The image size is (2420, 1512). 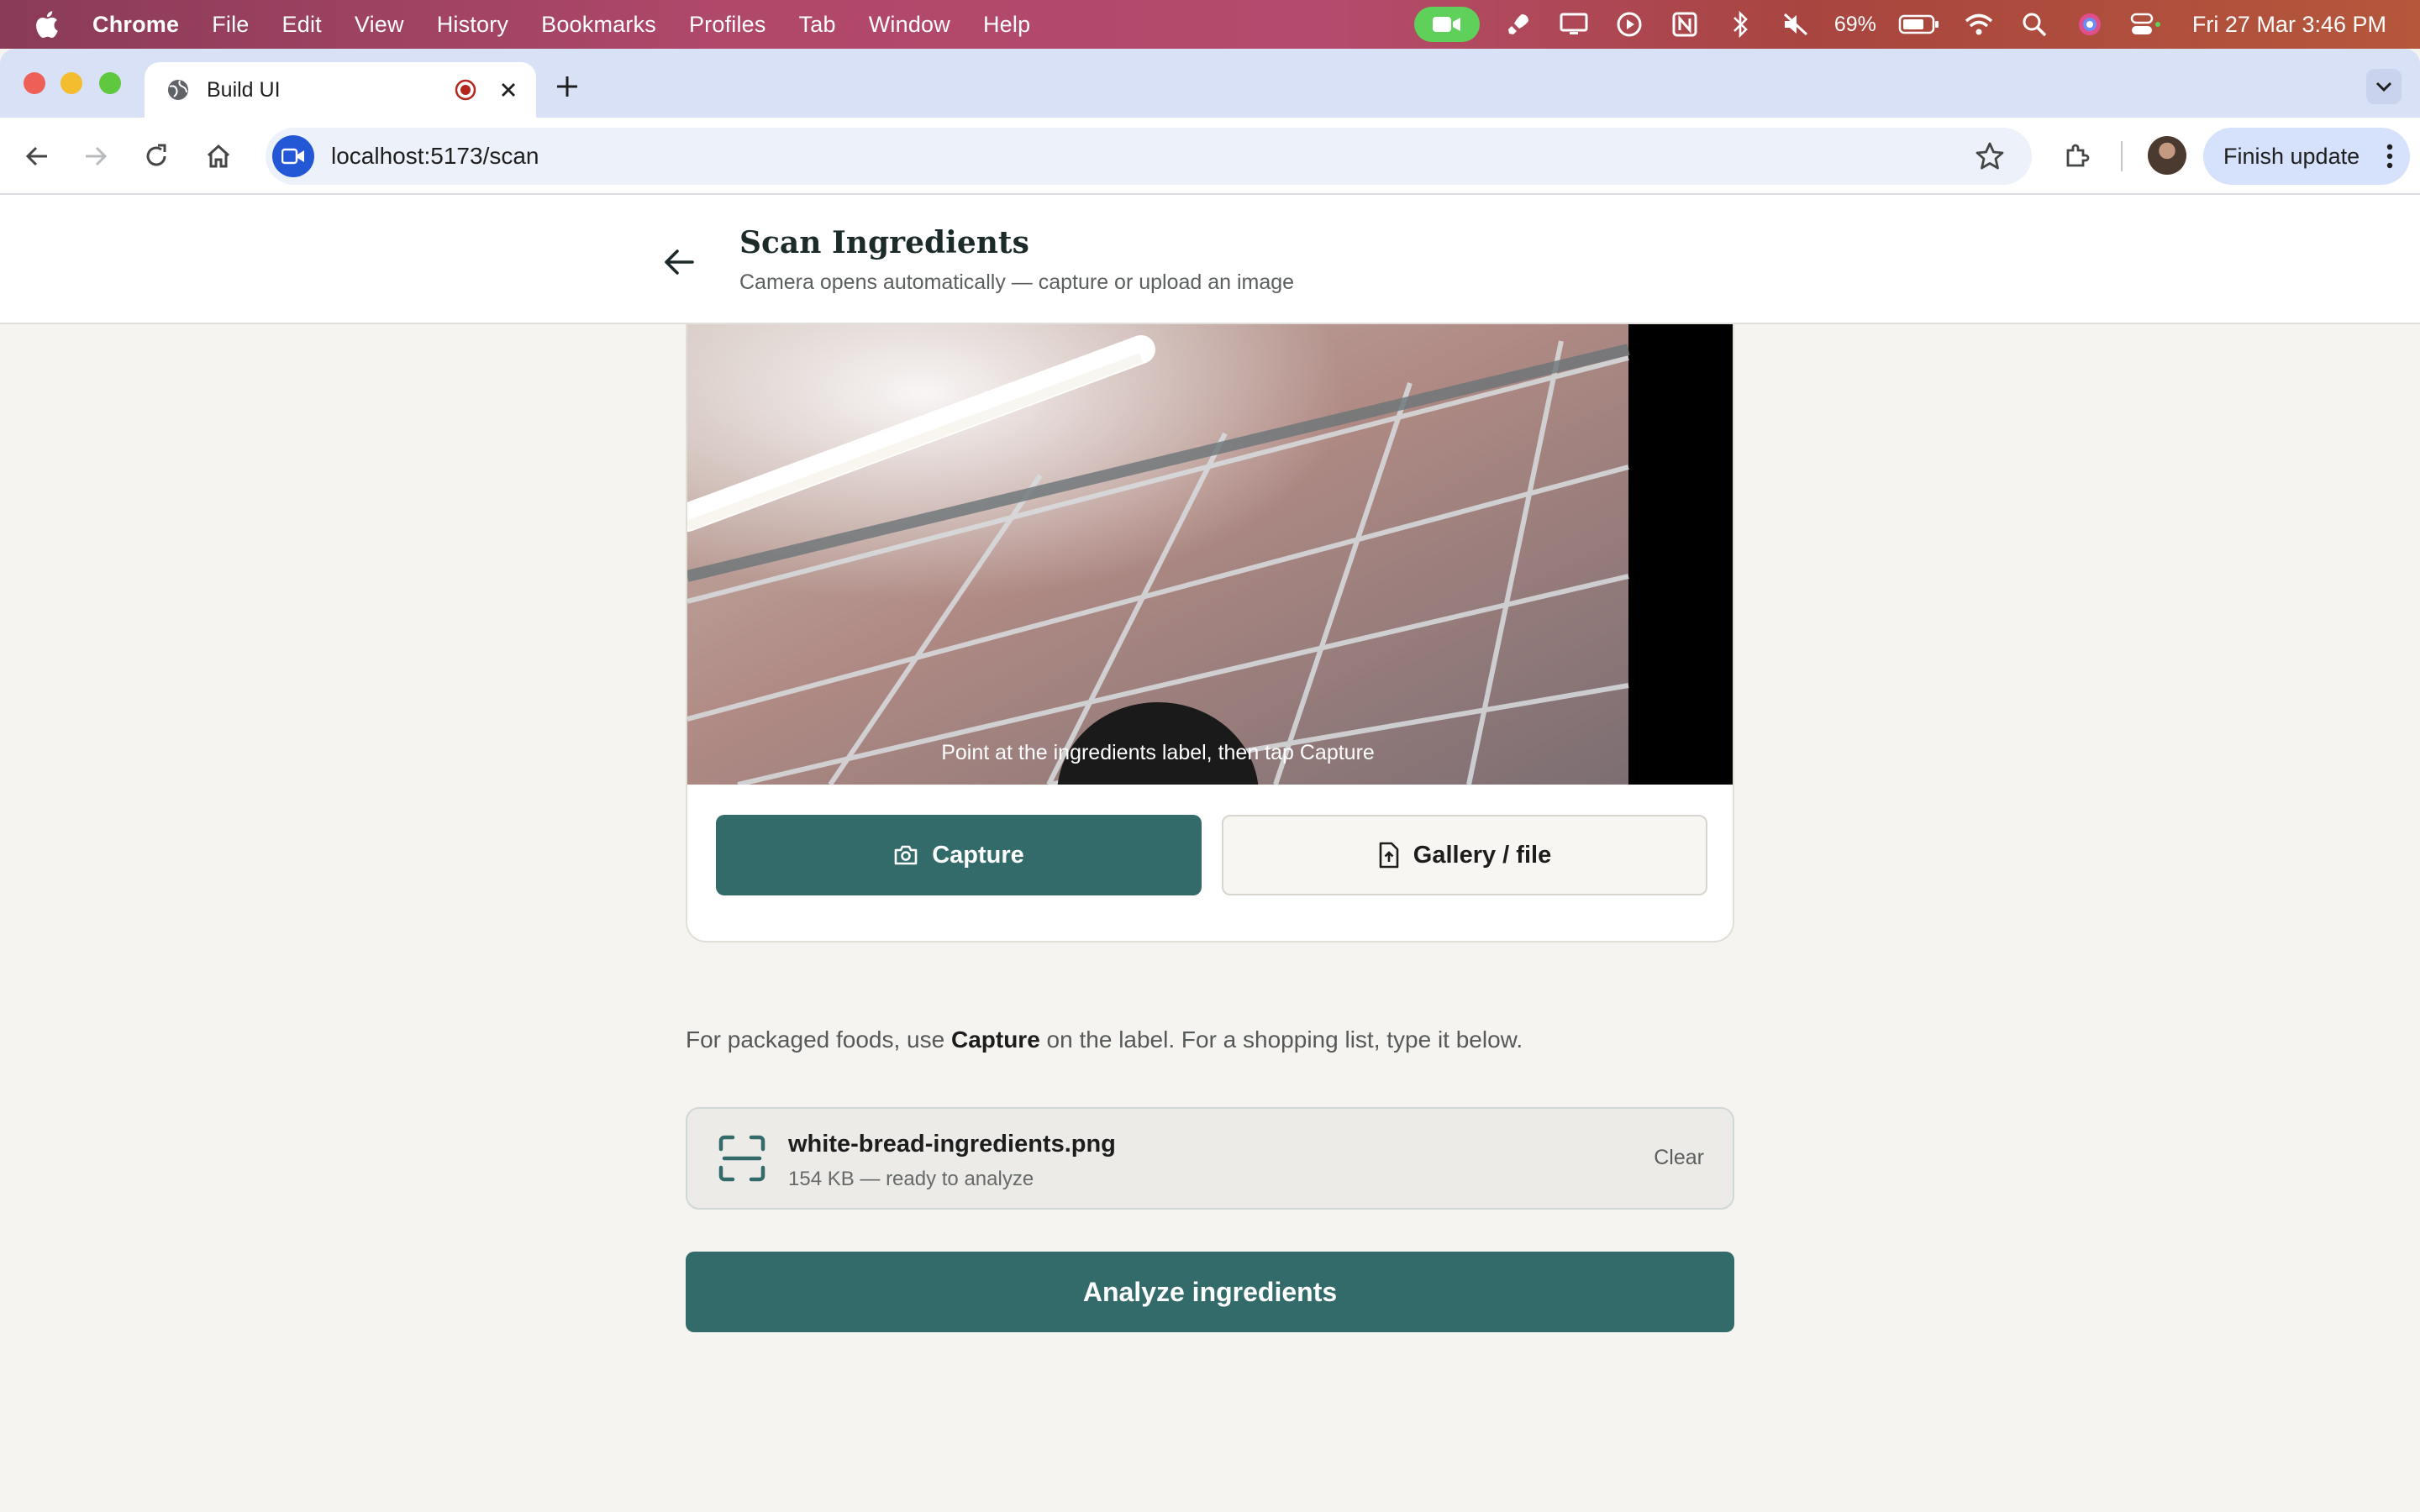 What do you see at coordinates (2145, 24) in the screenshot?
I see `control-center-icon` at bounding box center [2145, 24].